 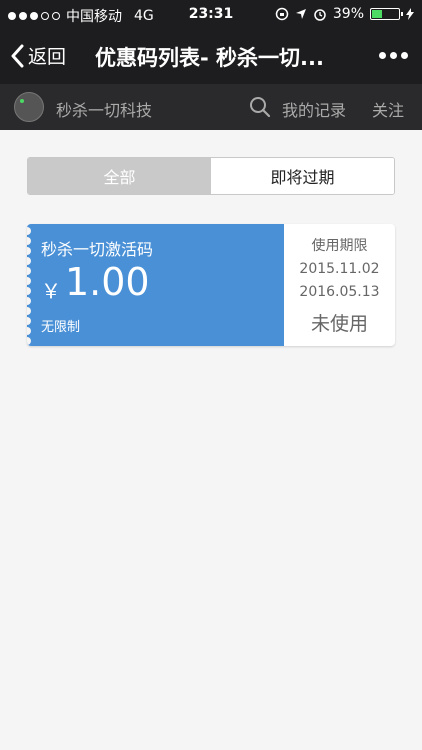 I want to click on status-bar: 中国移动 4G 23:31 39%, so click(x=211, y=14).